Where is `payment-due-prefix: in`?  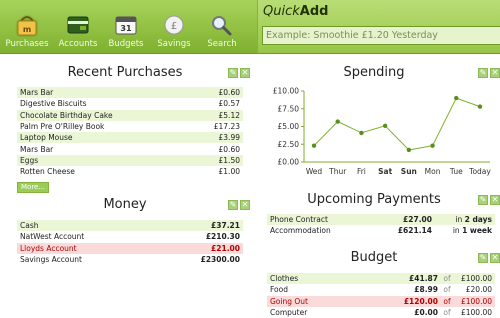 payment-due-prefix: in is located at coordinates (457, 231).